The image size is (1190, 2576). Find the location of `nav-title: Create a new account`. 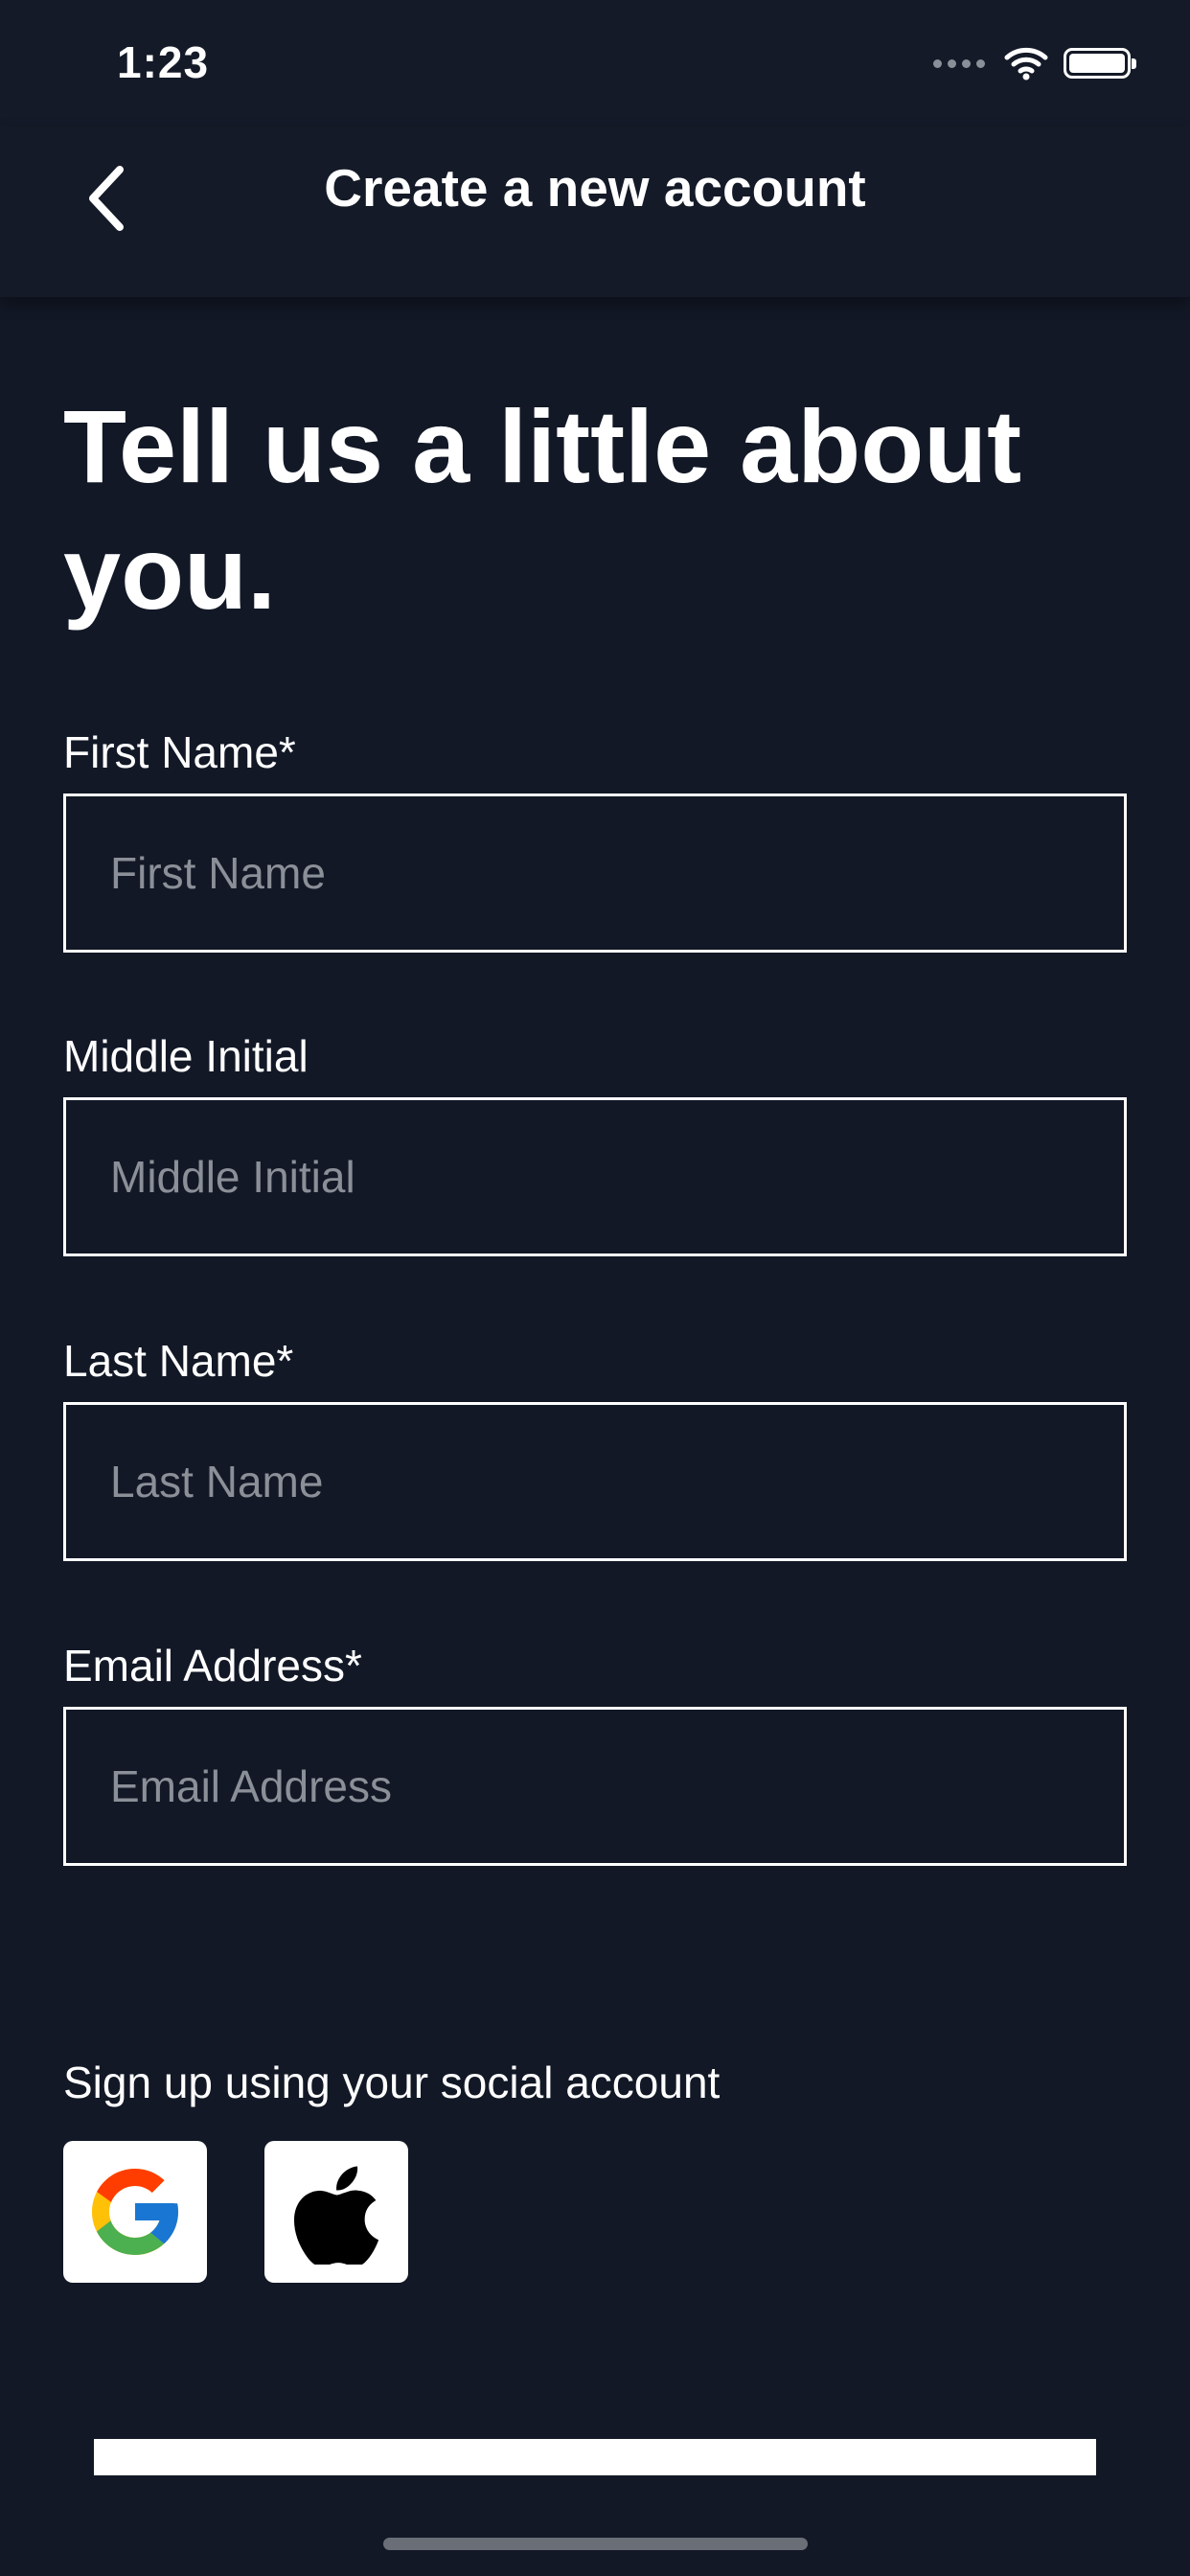

nav-title: Create a new account is located at coordinates (595, 188).